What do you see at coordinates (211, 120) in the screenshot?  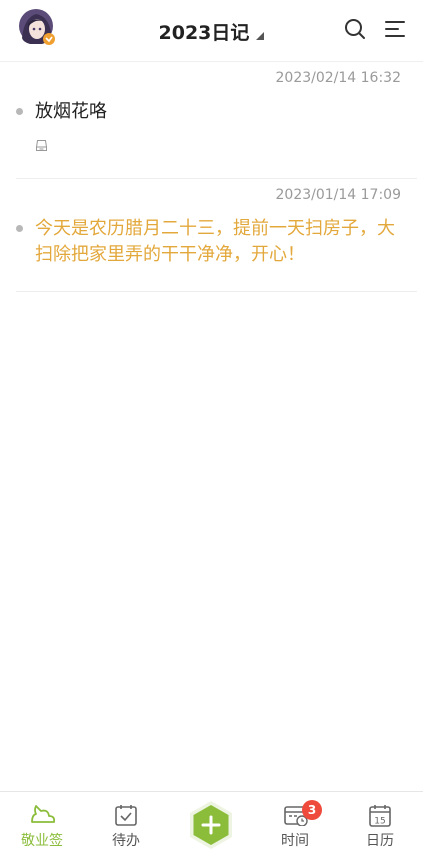 I see `diary-entry: 2023/02/14 16:32 放烟花咯` at bounding box center [211, 120].